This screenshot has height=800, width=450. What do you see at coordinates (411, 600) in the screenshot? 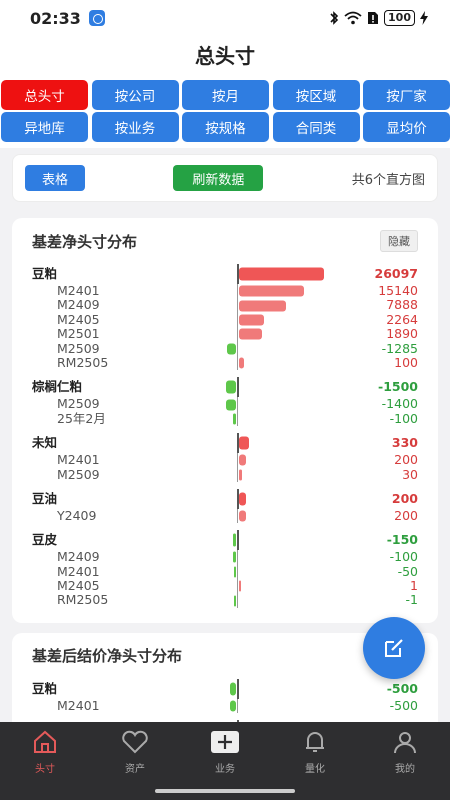
I see `item-value: -1` at bounding box center [411, 600].